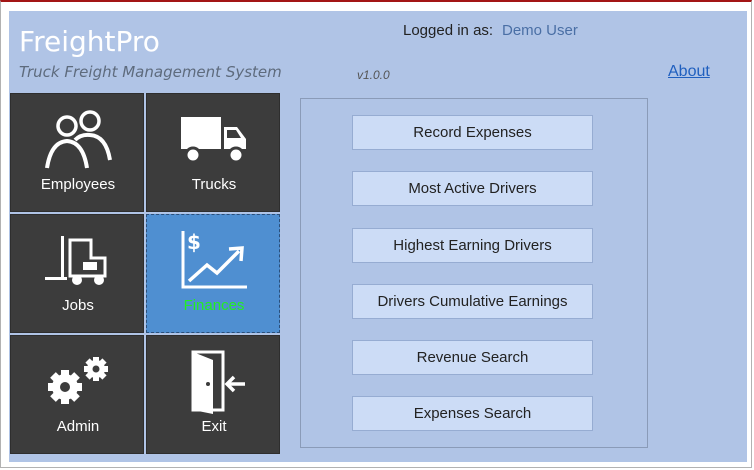 The width and height of the screenshot is (754, 470). I want to click on truck-icon, so click(214, 139).